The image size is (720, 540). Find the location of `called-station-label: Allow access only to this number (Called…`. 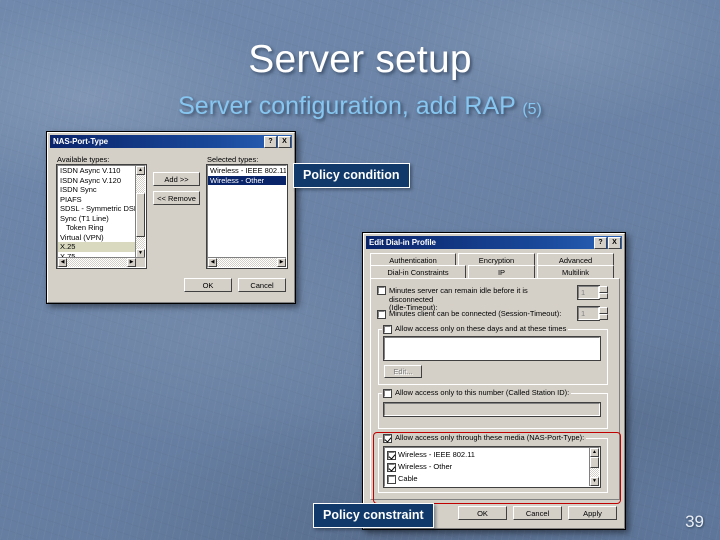

called-station-label: Allow access only to this number (Called… is located at coordinates (482, 392).